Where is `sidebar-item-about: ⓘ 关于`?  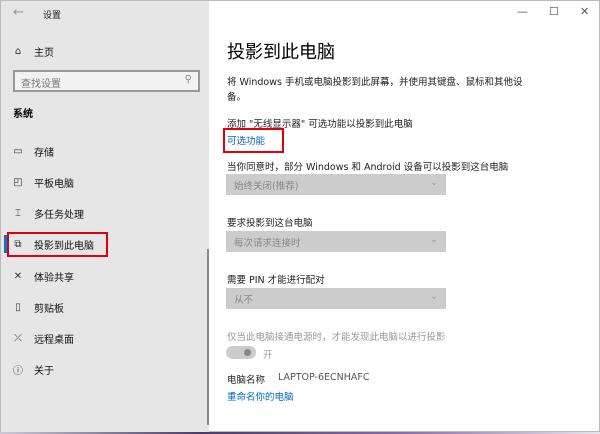
sidebar-item-about: ⓘ 关于 is located at coordinates (32, 369).